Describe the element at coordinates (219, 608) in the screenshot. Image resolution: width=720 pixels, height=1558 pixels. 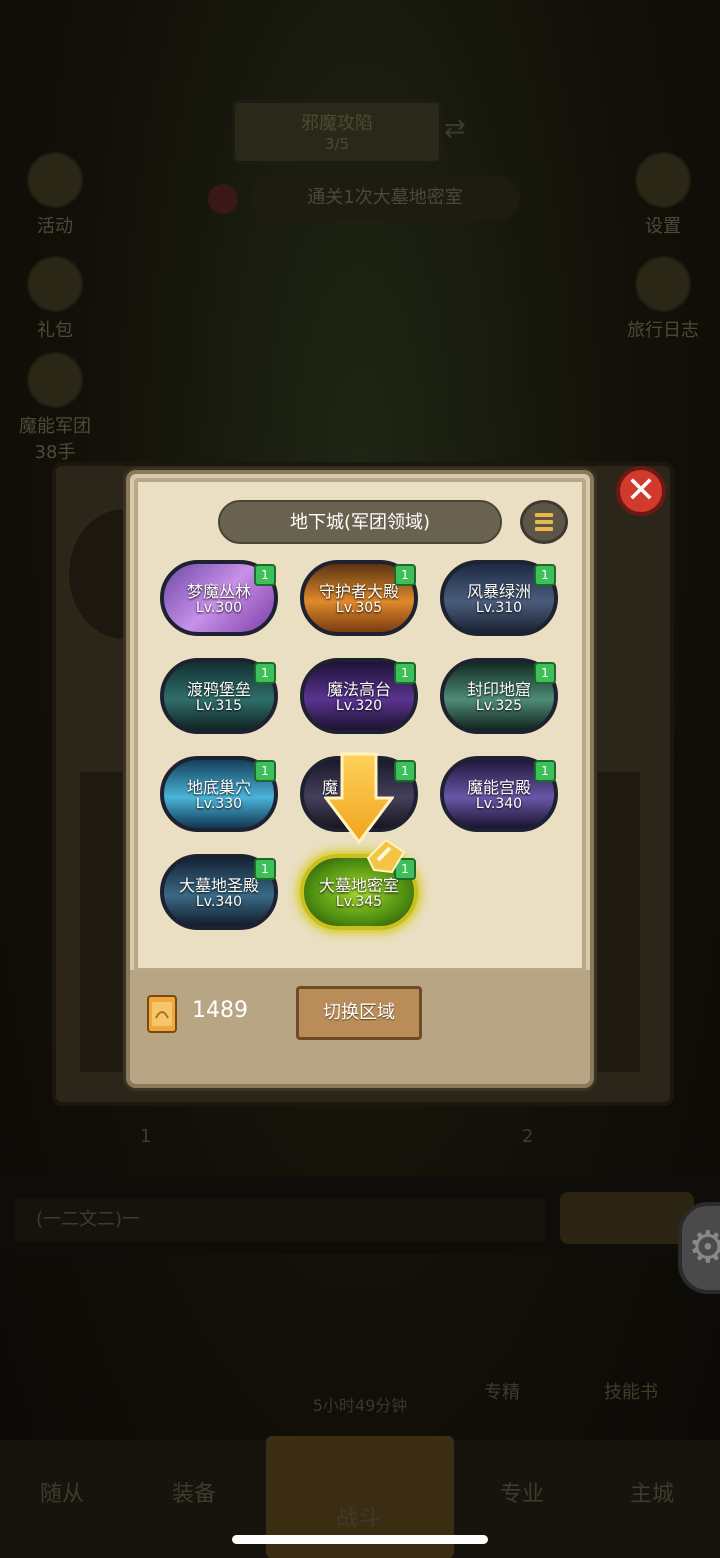
I see `dungeon-level: Lv.300` at that location.